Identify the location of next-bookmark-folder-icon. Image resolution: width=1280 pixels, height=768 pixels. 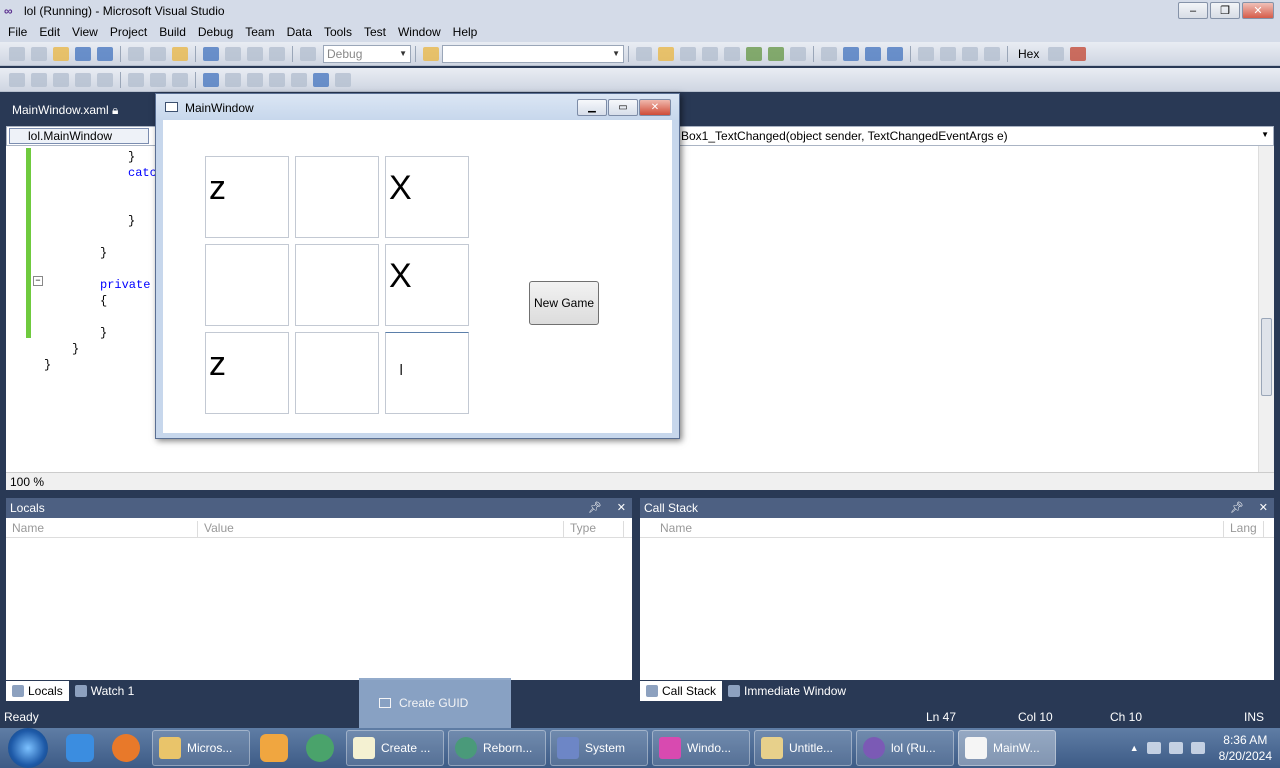
(299, 79).